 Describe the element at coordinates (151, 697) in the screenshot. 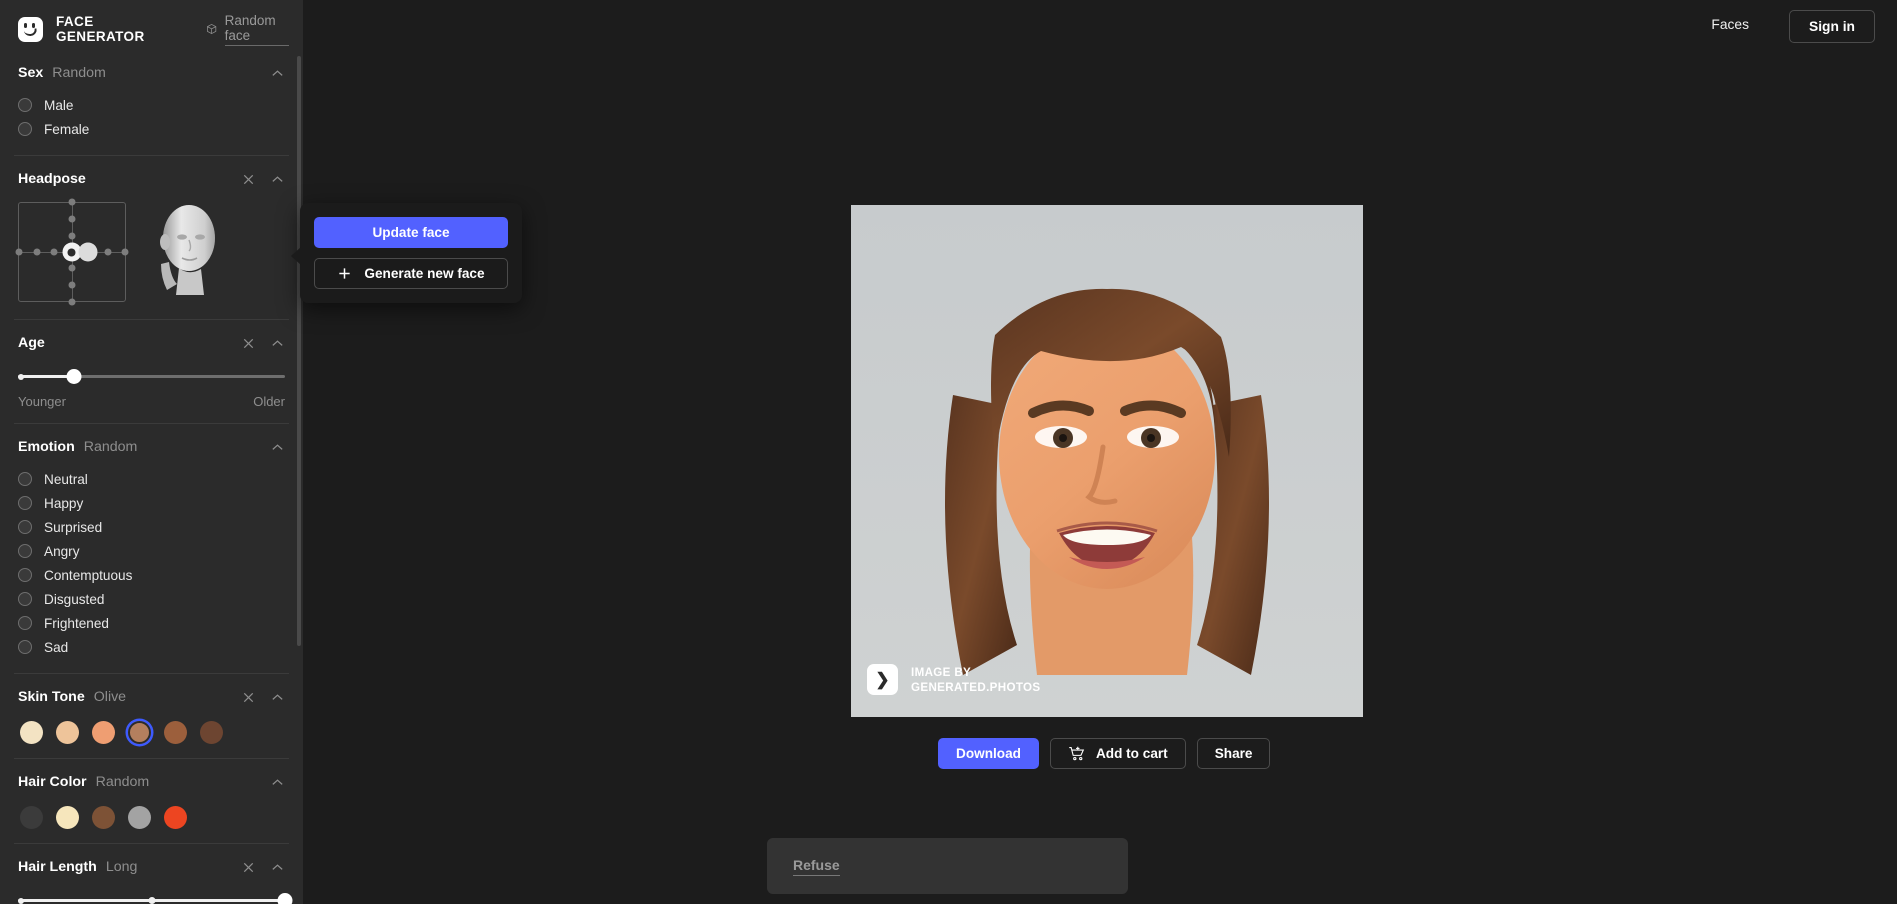

I see `section-header-skin-tone: Skin Tone Olive` at that location.